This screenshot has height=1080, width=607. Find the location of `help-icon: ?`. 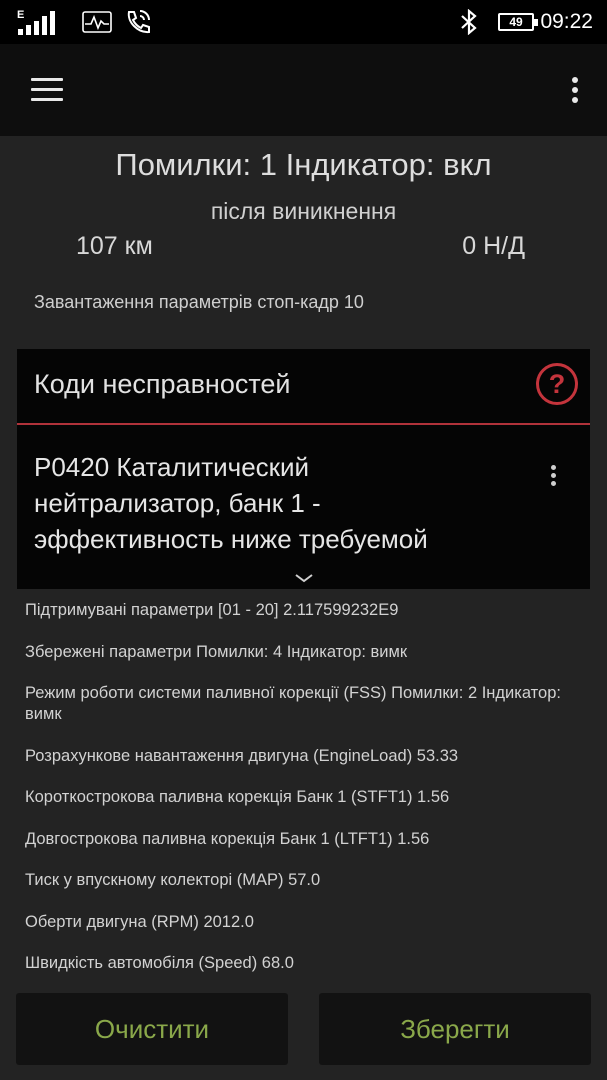

help-icon: ? is located at coordinates (557, 384).